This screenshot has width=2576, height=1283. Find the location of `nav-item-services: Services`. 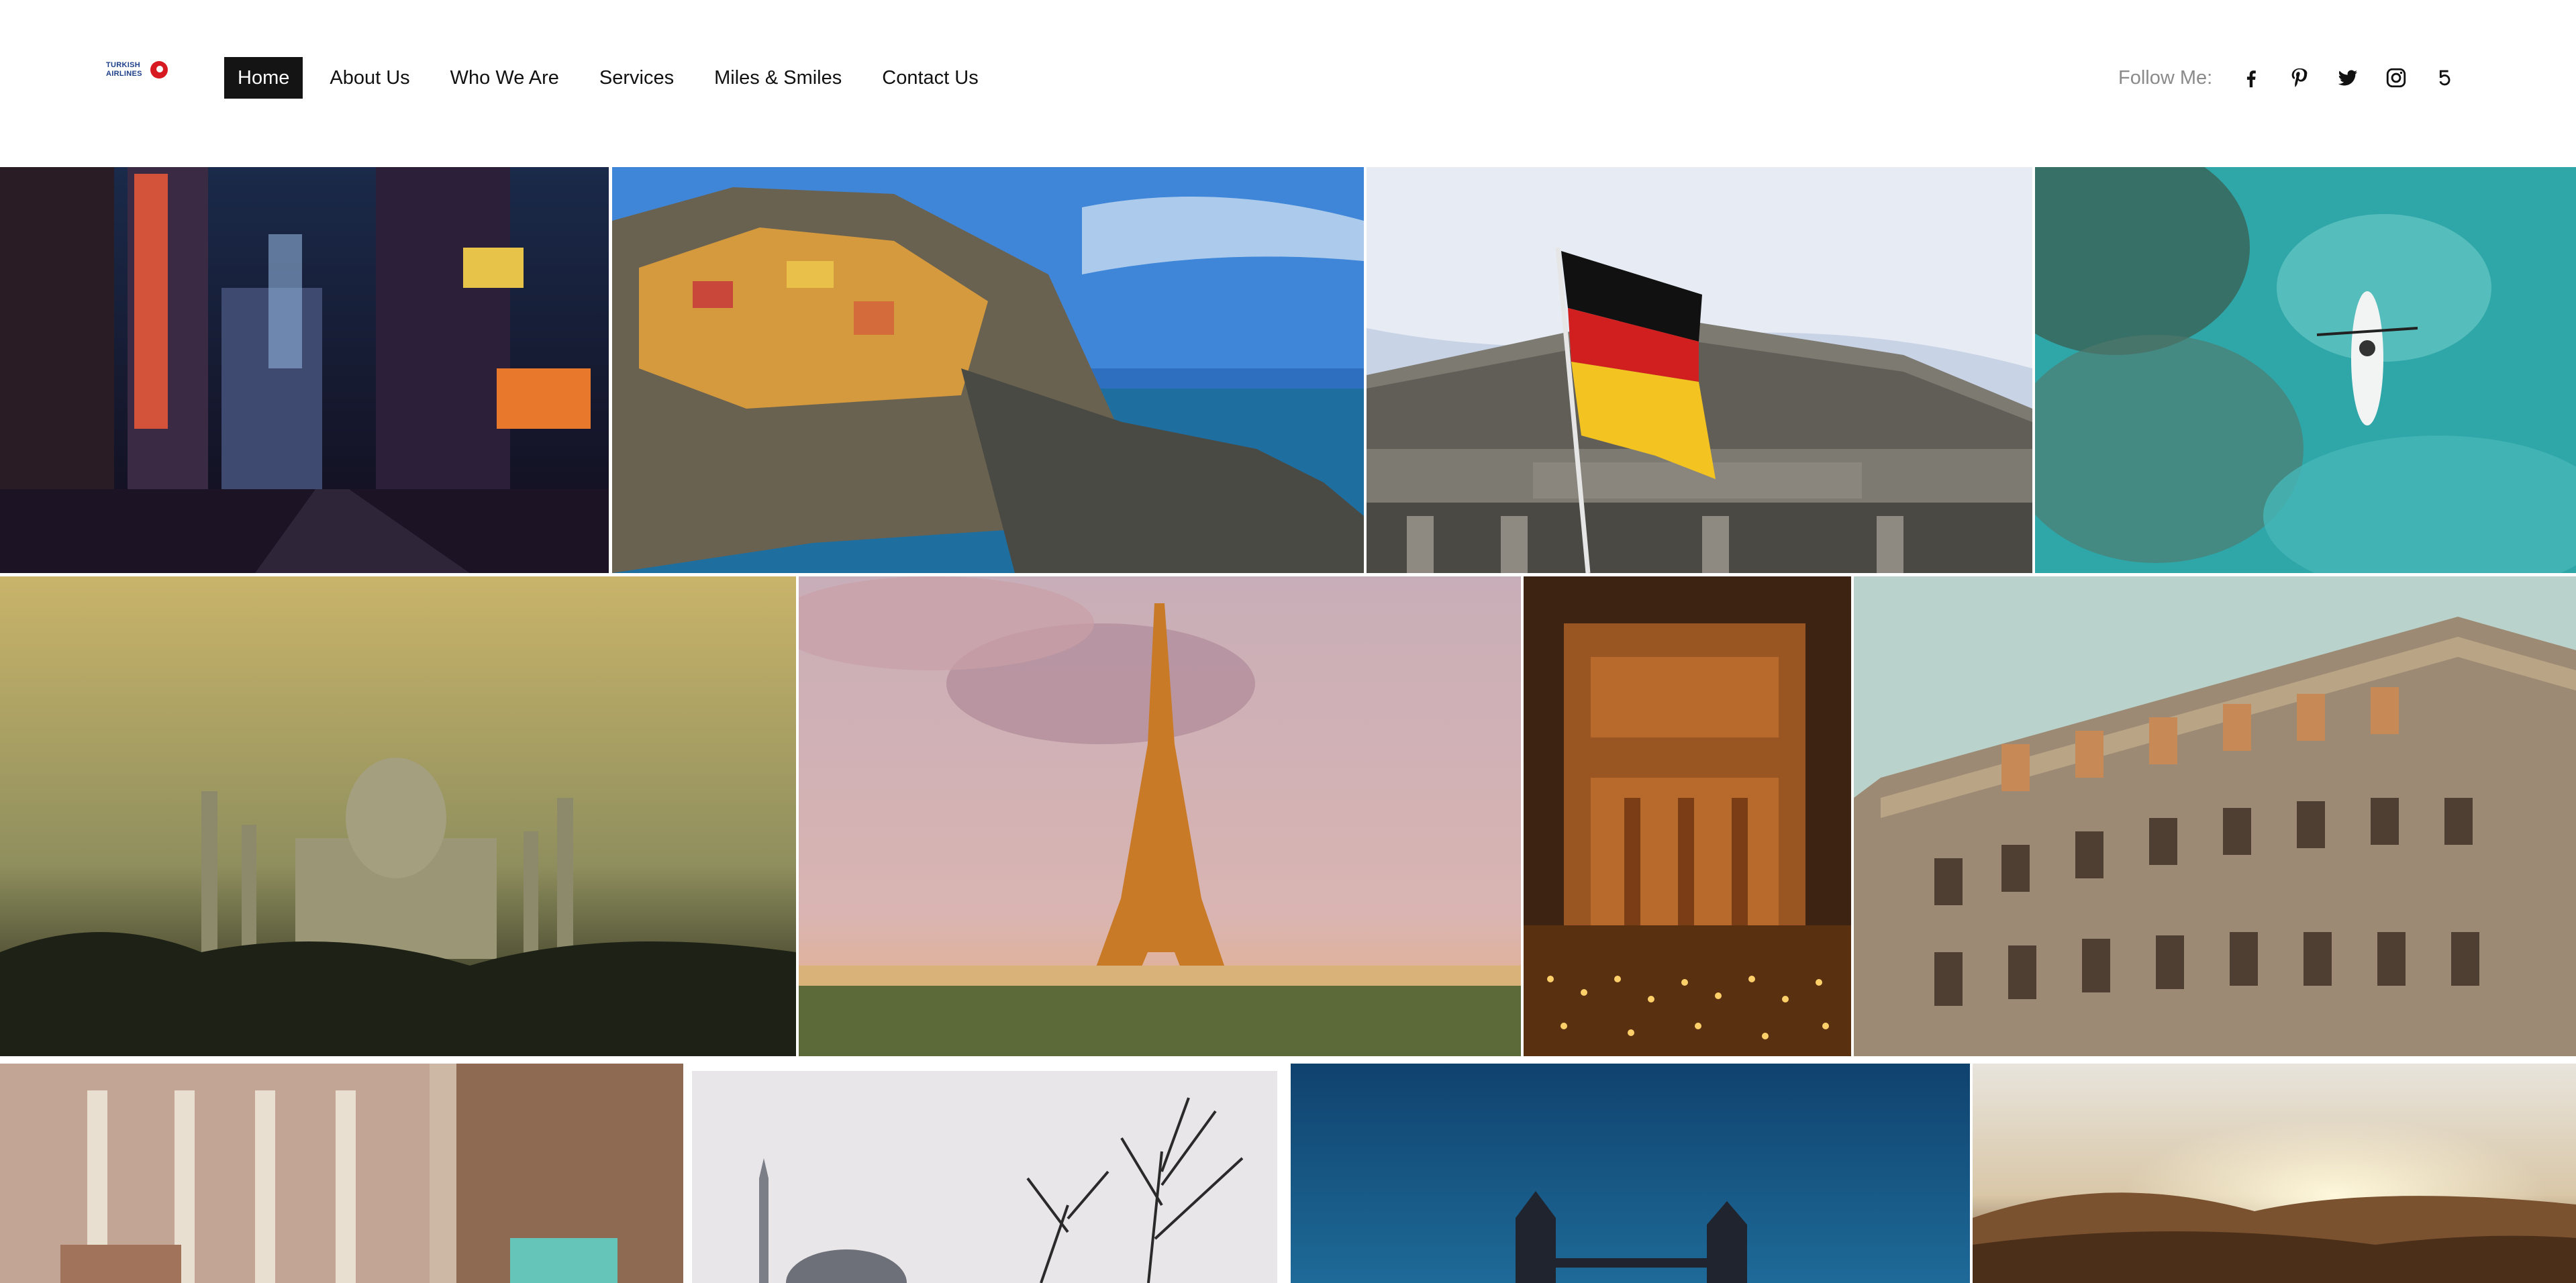

nav-item-services: Services is located at coordinates (636, 78).